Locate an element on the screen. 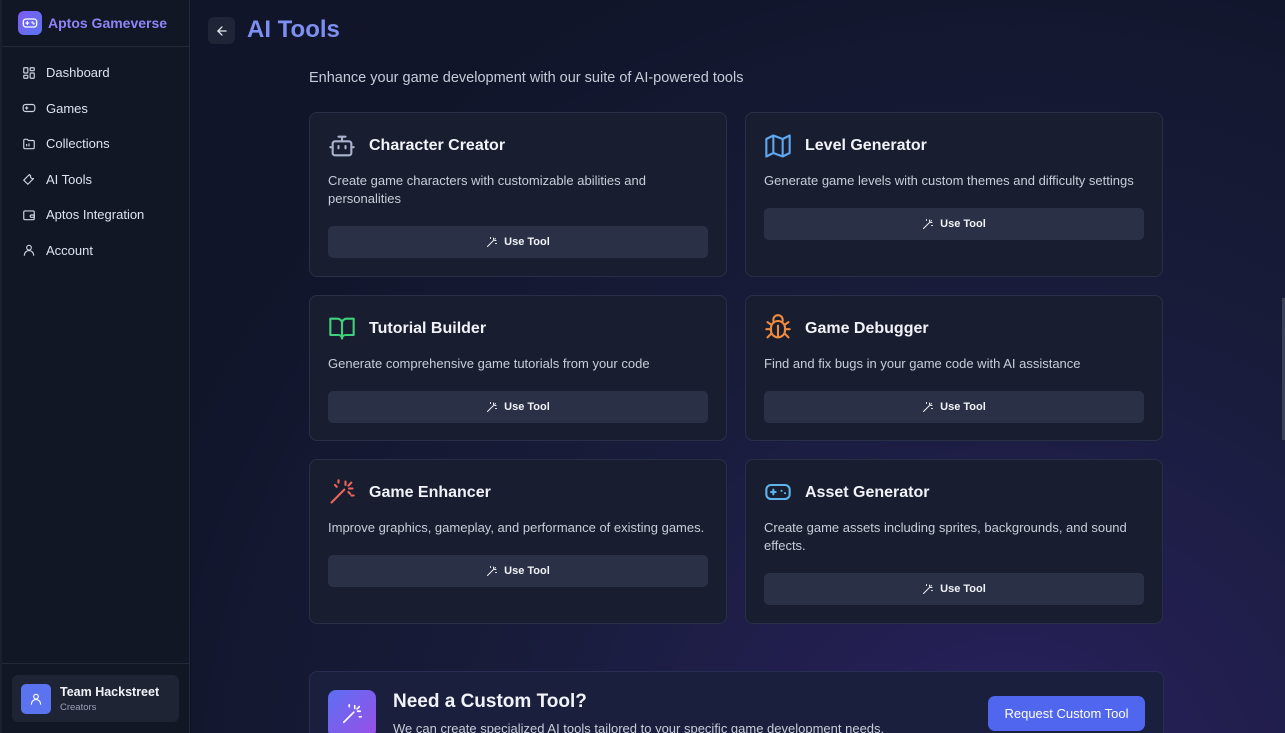  custom-tool-title: Need a Custom Tool? is located at coordinates (490, 701).